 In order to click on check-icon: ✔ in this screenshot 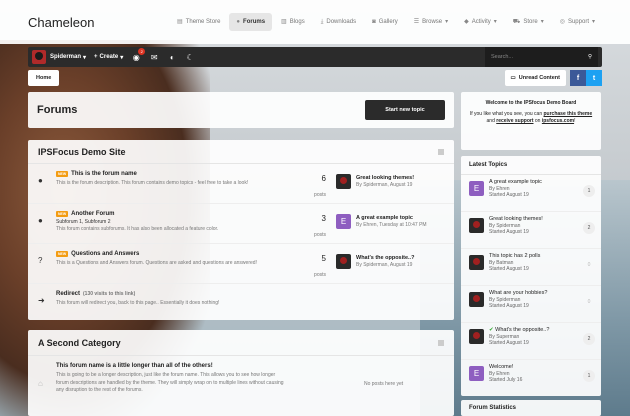, I will do `click(491, 330)`.